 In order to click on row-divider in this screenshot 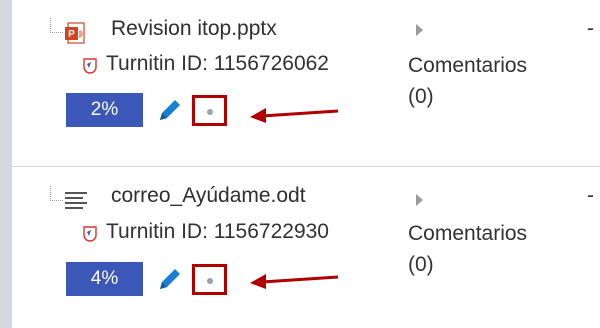, I will do `click(306, 166)`.